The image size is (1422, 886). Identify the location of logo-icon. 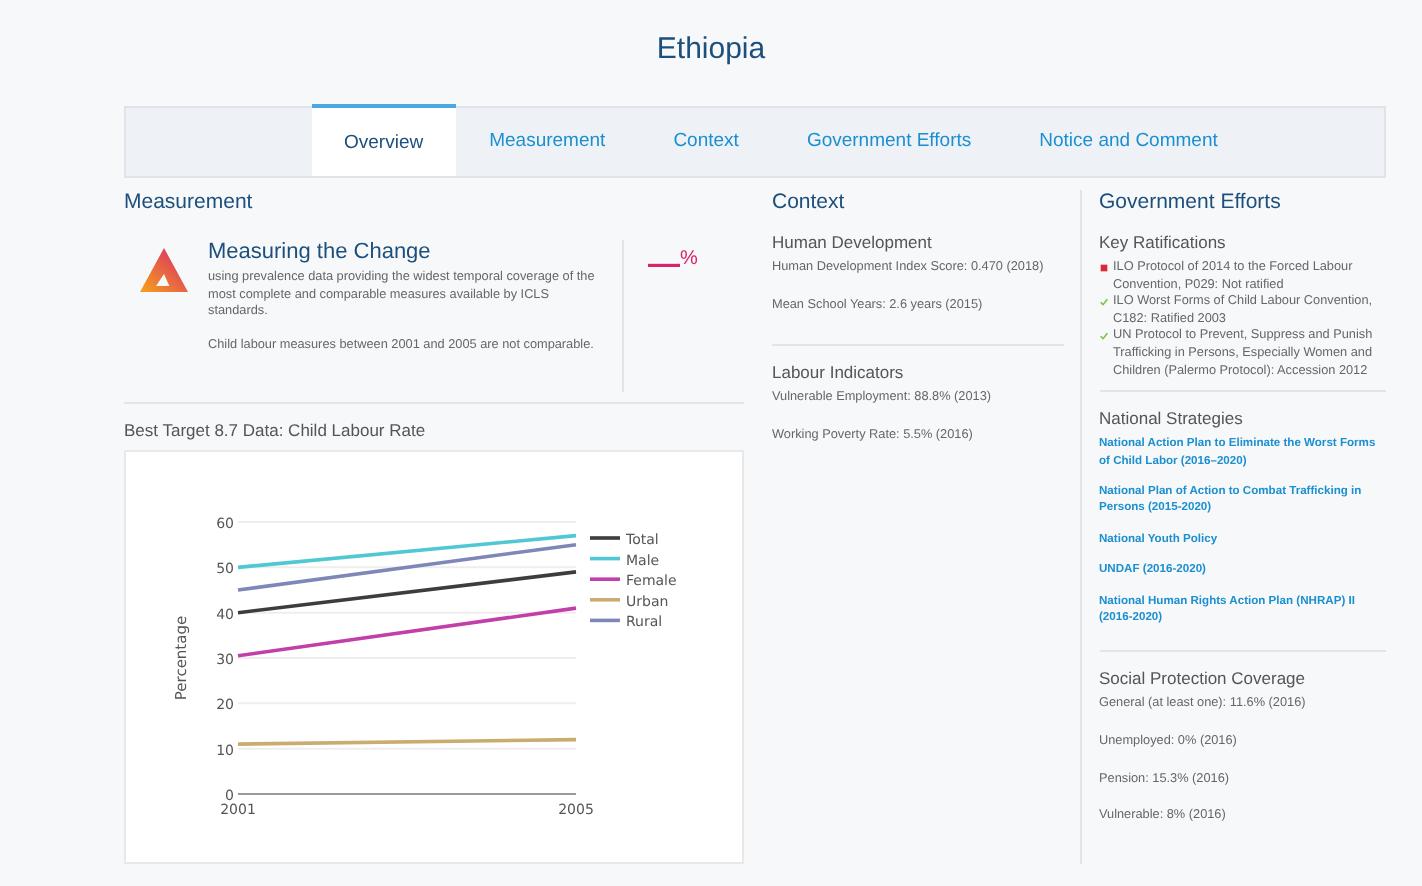
(164, 270).